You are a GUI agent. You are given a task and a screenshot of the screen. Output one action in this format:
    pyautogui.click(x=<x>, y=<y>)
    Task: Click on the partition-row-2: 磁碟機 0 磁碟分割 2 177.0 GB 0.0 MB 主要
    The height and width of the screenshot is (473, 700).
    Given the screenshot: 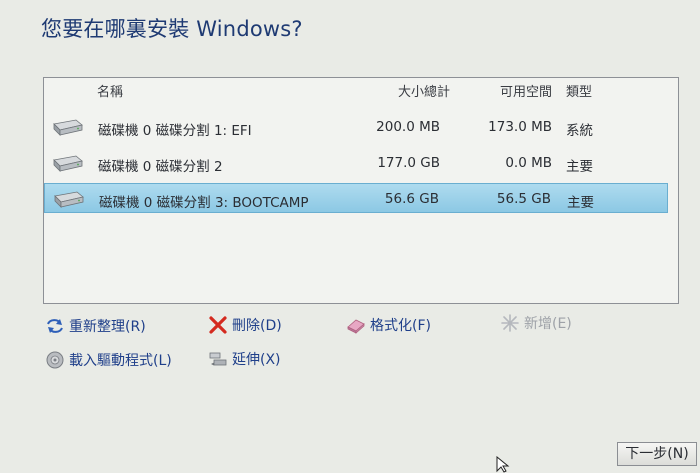 What is the action you would take?
    pyautogui.click(x=356, y=163)
    